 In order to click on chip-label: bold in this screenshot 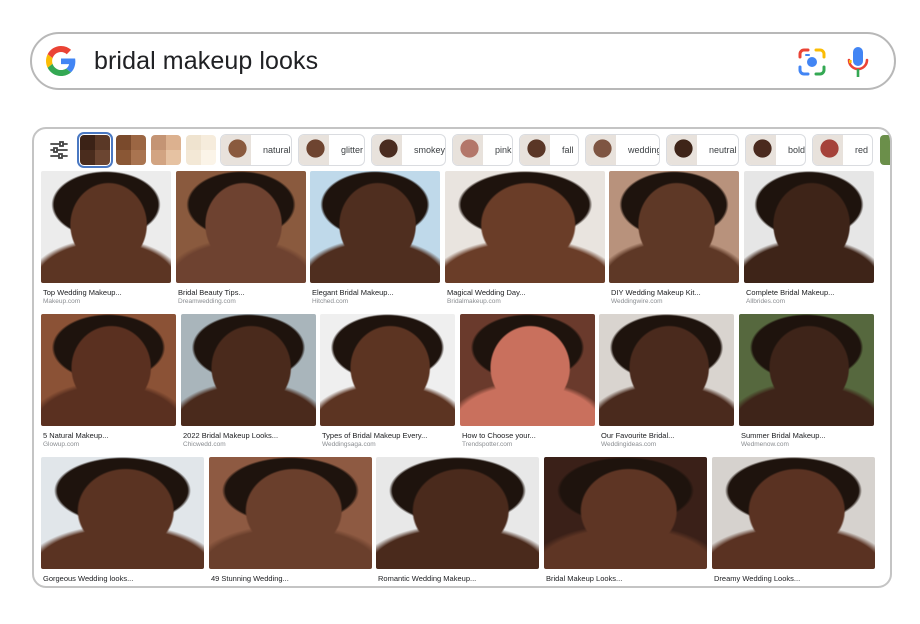, I will do `click(797, 150)`.